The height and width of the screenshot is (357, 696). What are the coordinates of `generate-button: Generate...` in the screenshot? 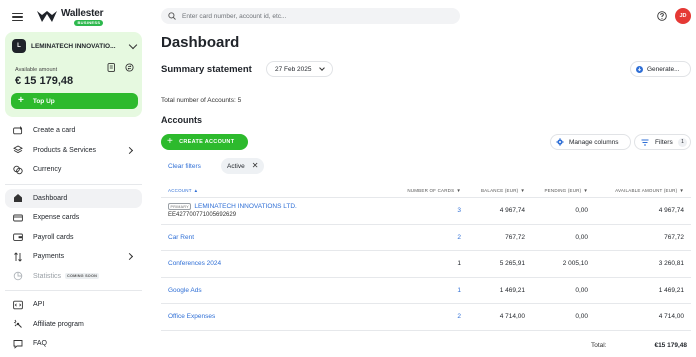 It's located at (660, 69).